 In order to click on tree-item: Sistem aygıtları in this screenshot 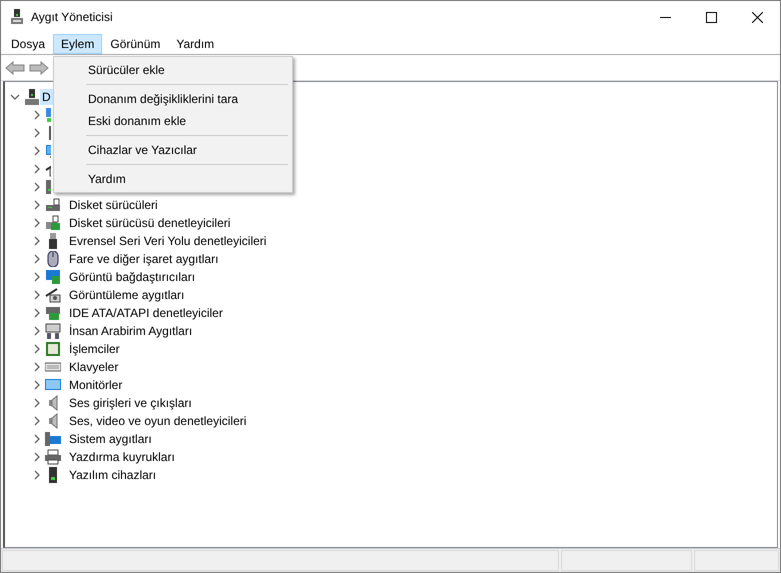, I will do `click(110, 439)`.